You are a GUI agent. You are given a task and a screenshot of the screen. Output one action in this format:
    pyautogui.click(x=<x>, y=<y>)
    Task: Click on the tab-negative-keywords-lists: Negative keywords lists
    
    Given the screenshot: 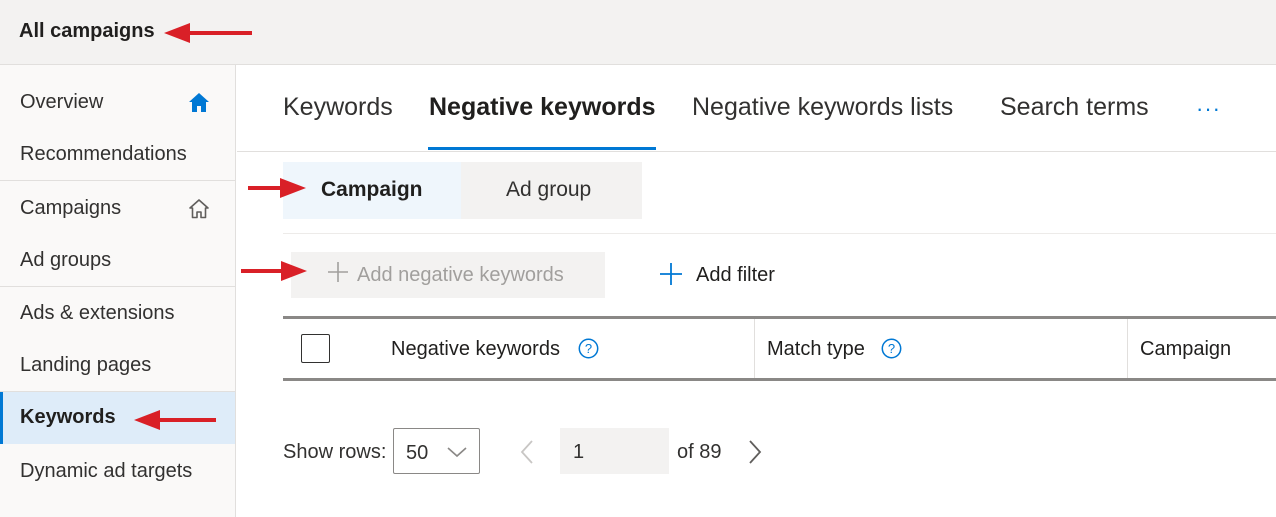 What is the action you would take?
    pyautogui.click(x=822, y=107)
    